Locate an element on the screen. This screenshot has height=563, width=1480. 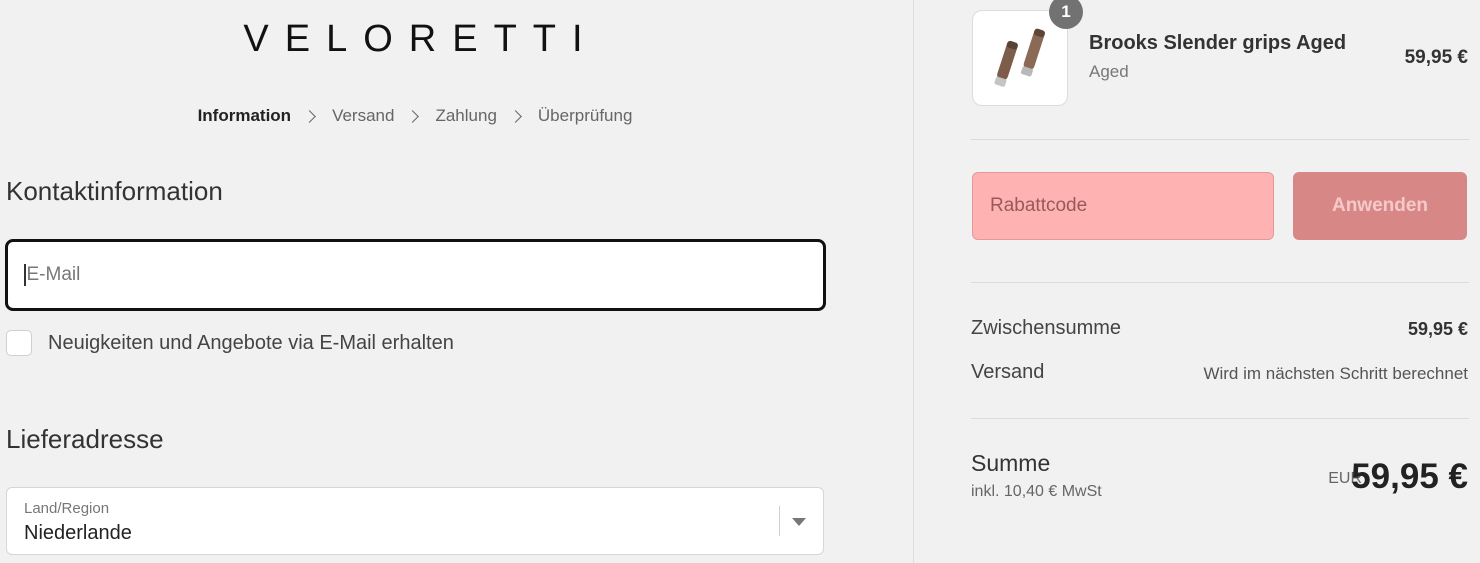
breadcrumb-step-zahlung: Zahlung is located at coordinates (466, 115).